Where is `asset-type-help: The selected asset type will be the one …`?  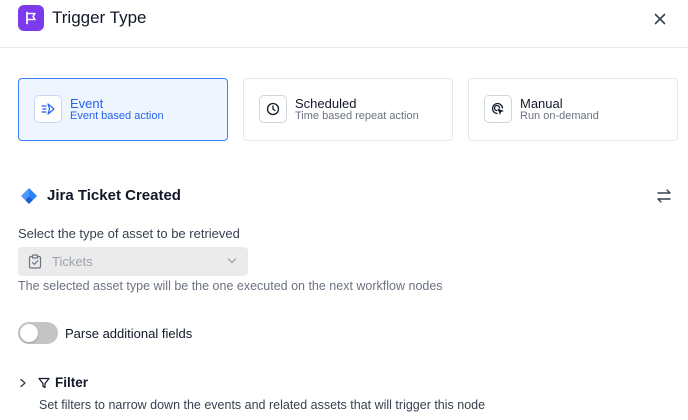 asset-type-help: The selected asset type will be the one … is located at coordinates (230, 286).